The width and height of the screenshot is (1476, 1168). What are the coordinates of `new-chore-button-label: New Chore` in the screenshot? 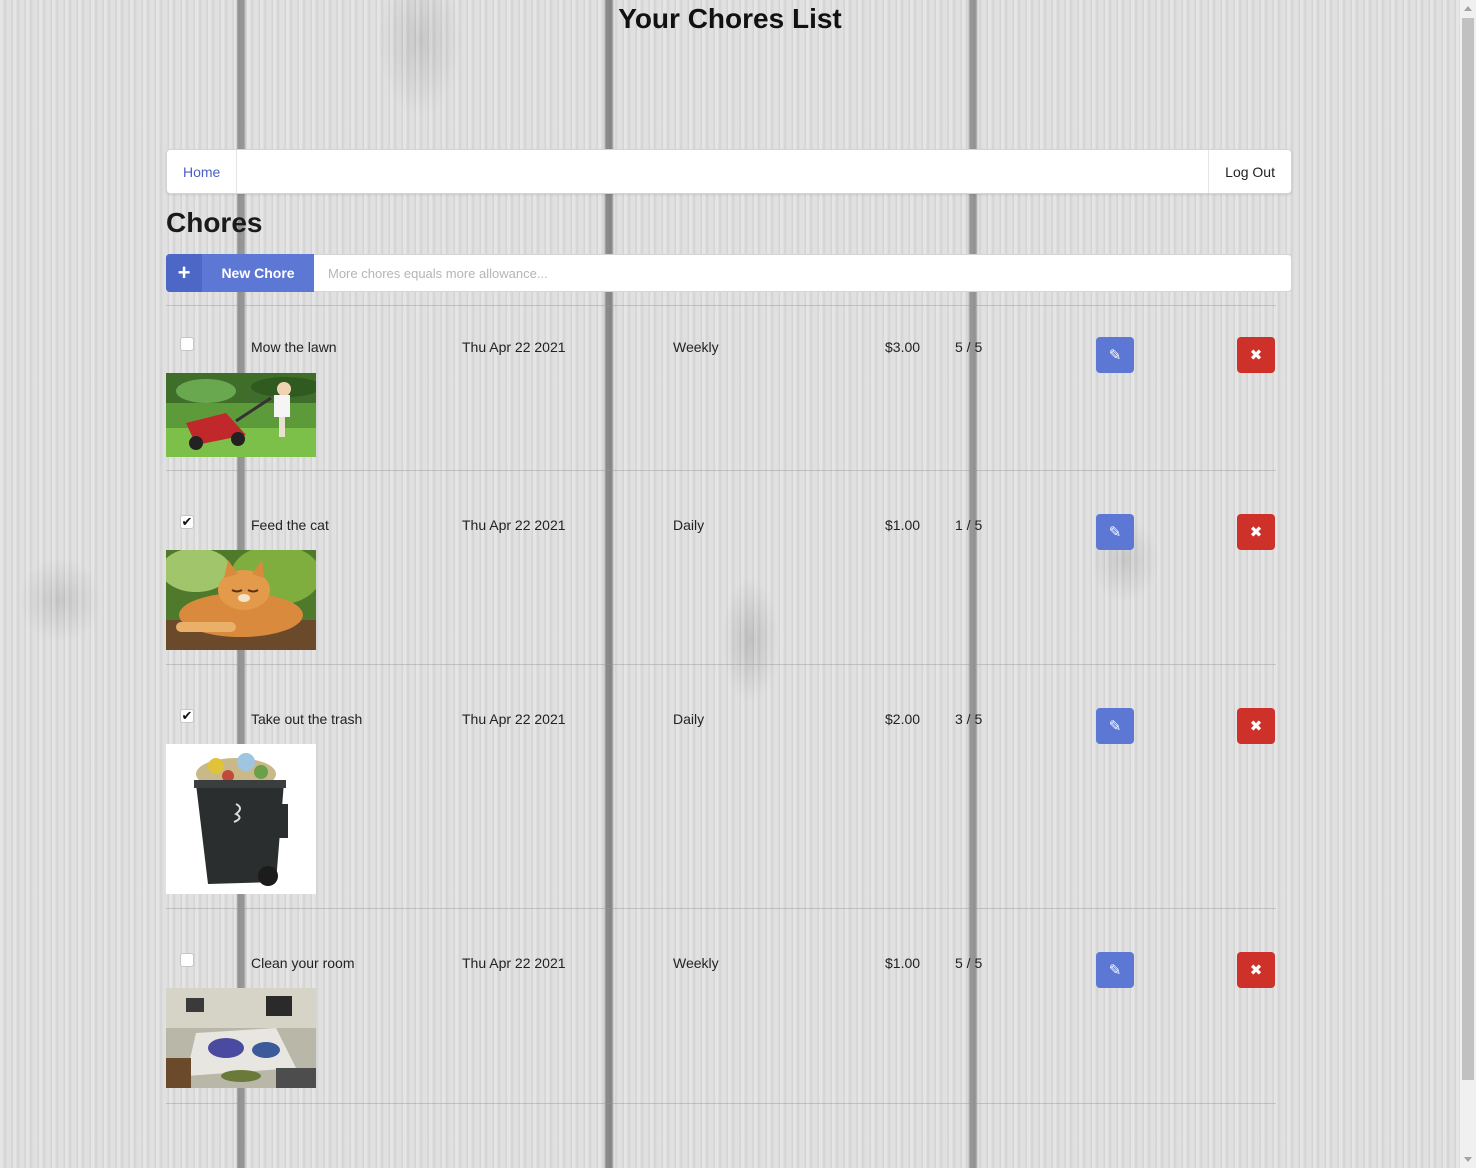 It's located at (258, 273).